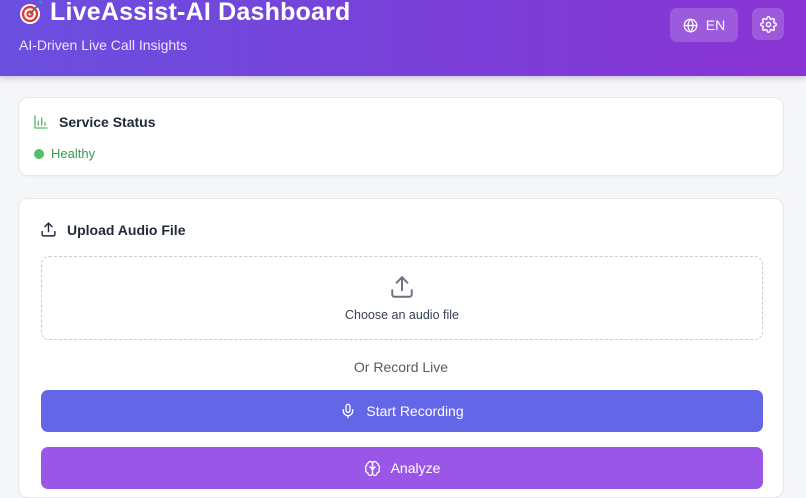 This screenshot has height=498, width=806. Describe the element at coordinates (690, 25) in the screenshot. I see `globe-icon` at that location.